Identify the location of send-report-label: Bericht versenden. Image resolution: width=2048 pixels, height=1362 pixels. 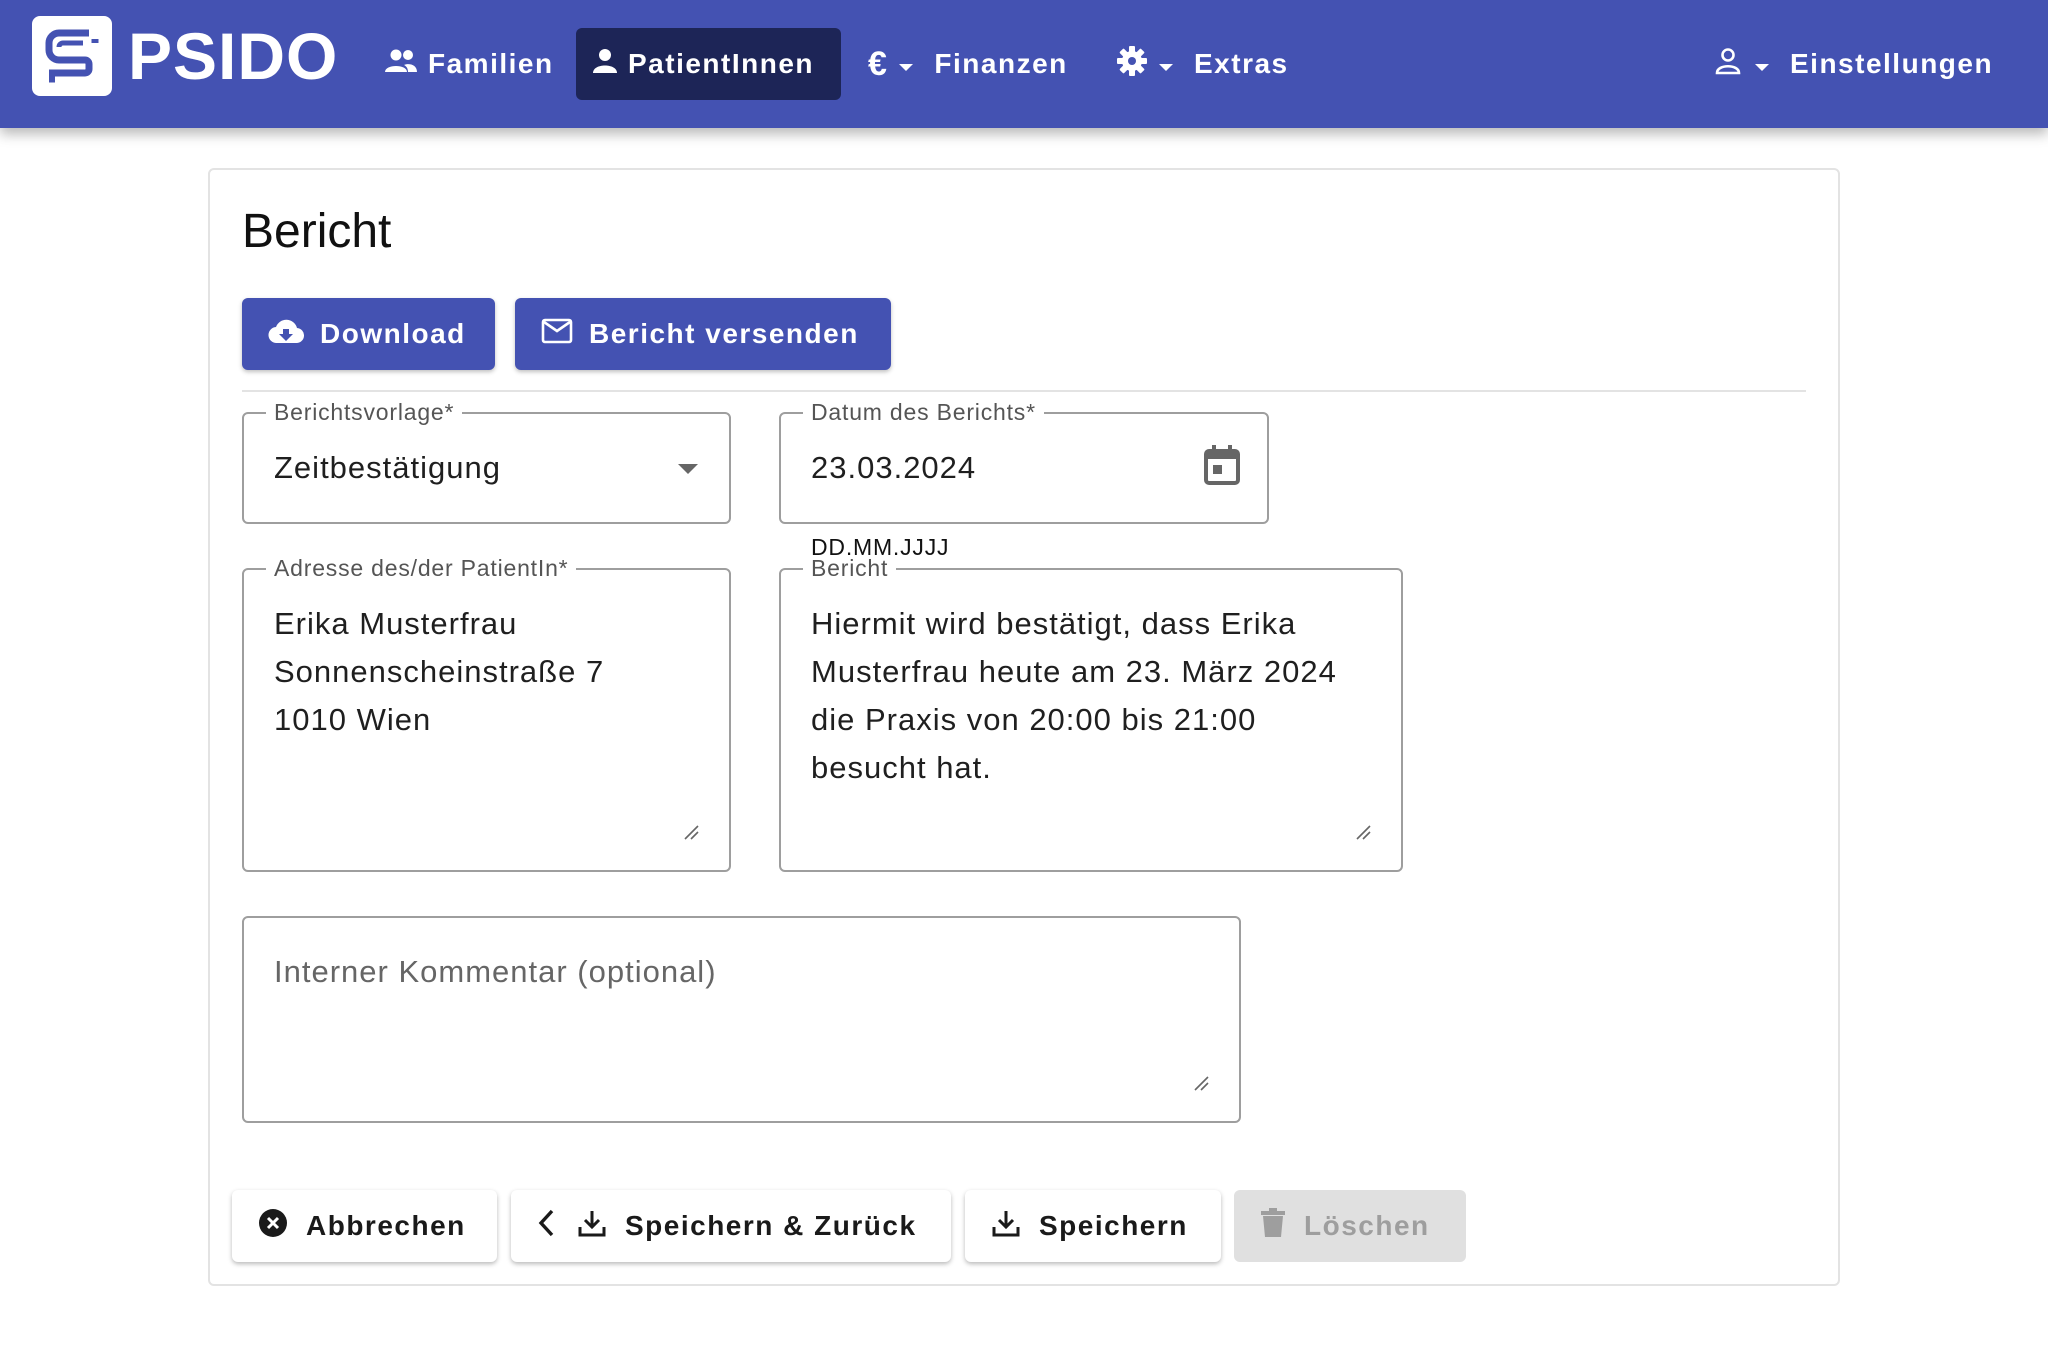
(724, 333).